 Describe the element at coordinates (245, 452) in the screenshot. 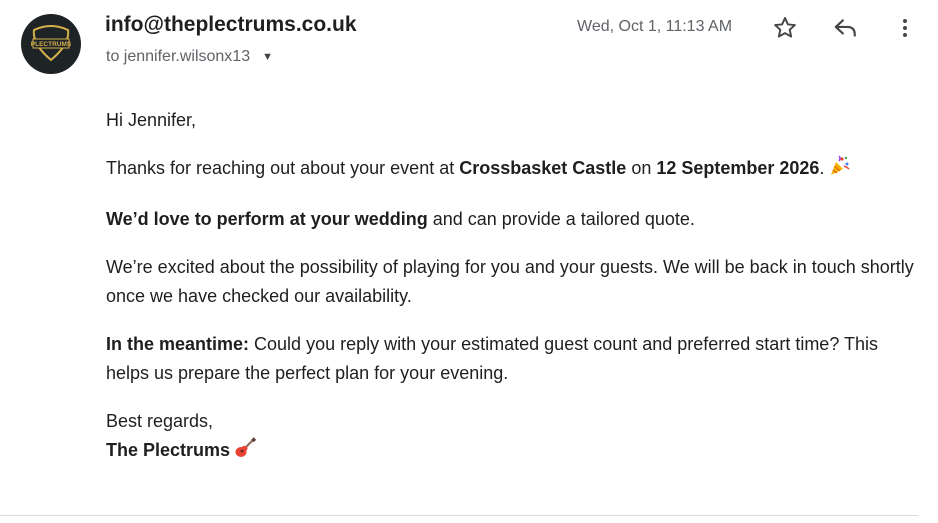

I see `guitar-icon` at that location.